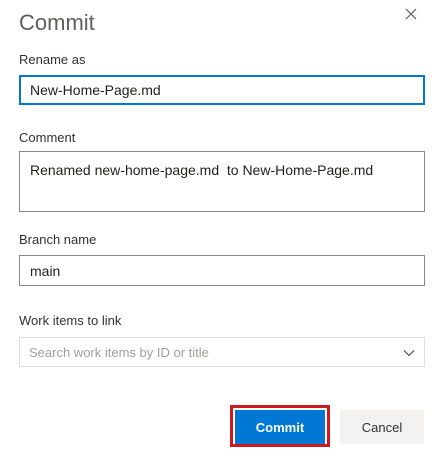  I want to click on branch-label: Branch name, so click(58, 239).